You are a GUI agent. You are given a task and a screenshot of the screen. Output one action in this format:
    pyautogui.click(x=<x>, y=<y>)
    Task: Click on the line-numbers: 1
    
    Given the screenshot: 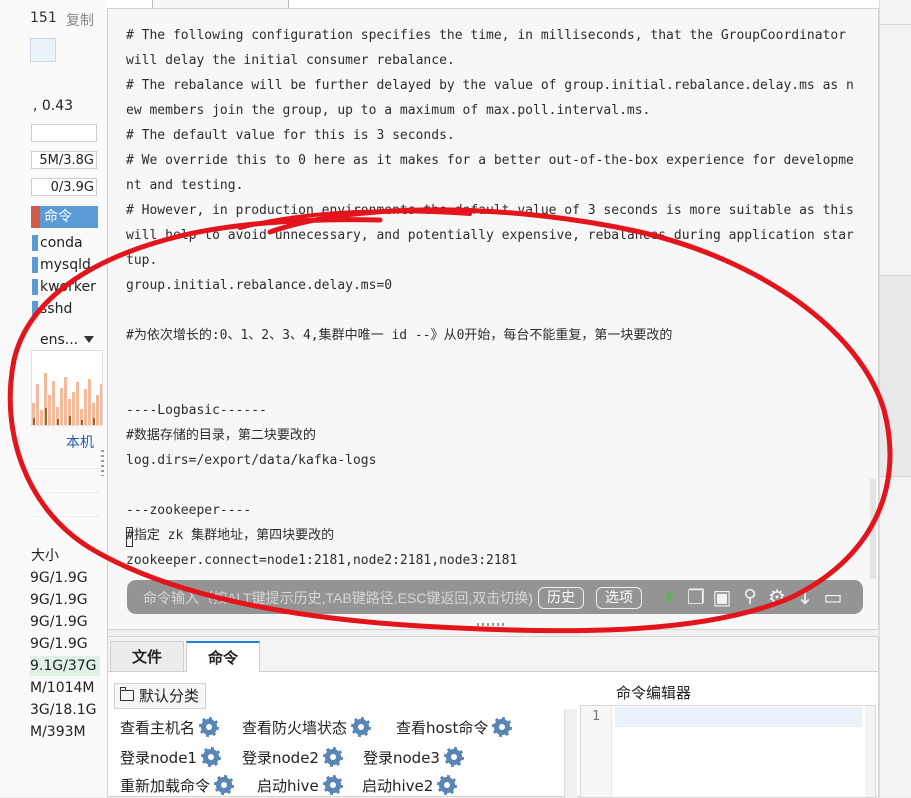 What is the action you would take?
    pyautogui.click(x=596, y=751)
    